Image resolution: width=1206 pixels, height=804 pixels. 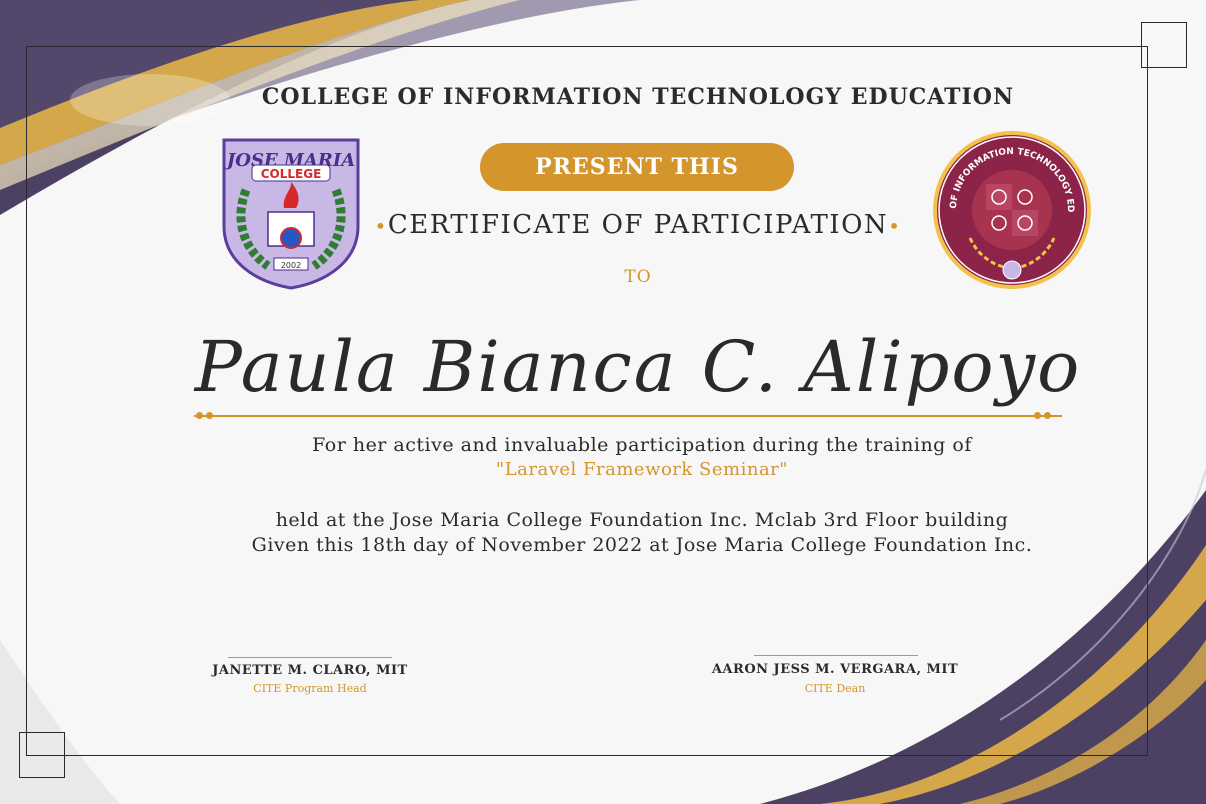 What do you see at coordinates (42, 755) in the screenshot?
I see `corner-square-bottom-left` at bounding box center [42, 755].